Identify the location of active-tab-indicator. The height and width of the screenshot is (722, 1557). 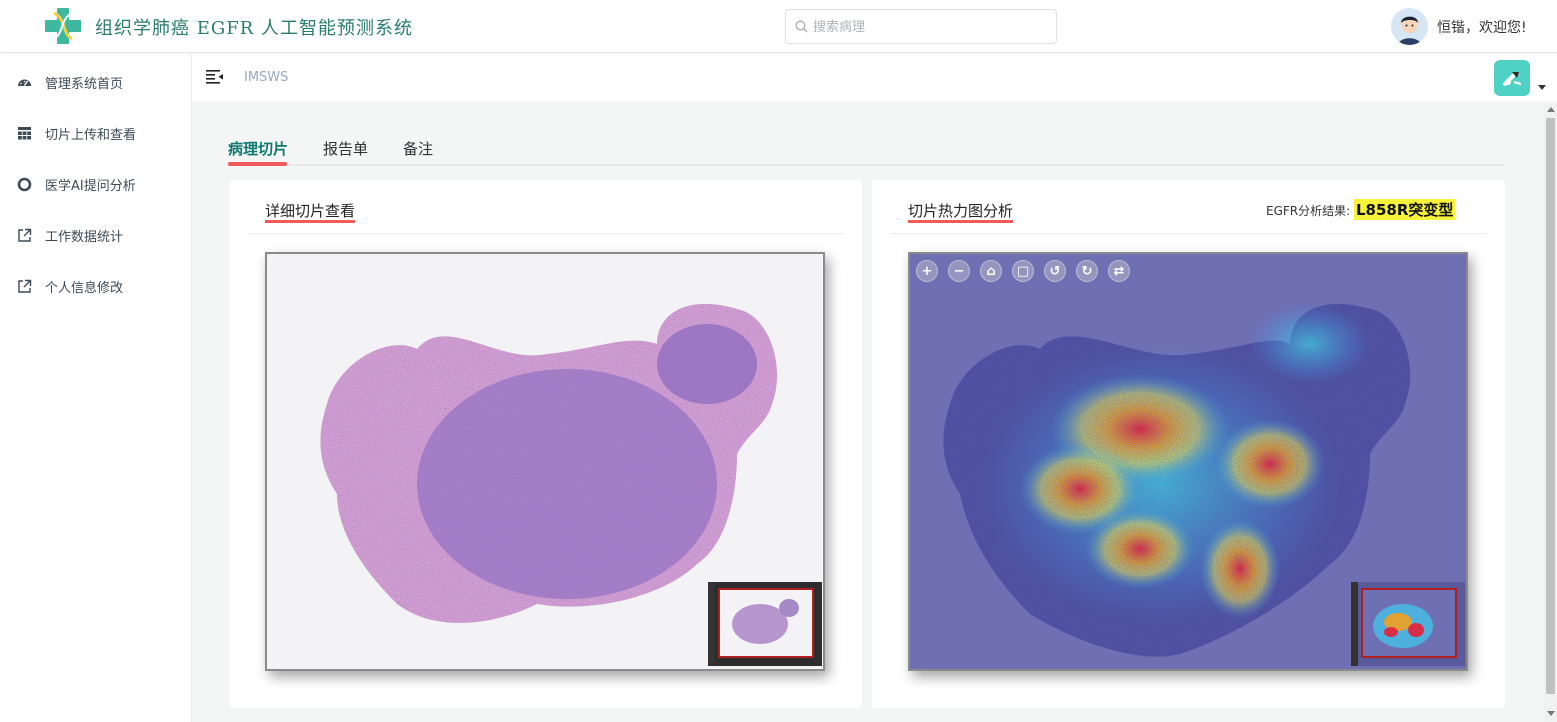
(257, 164).